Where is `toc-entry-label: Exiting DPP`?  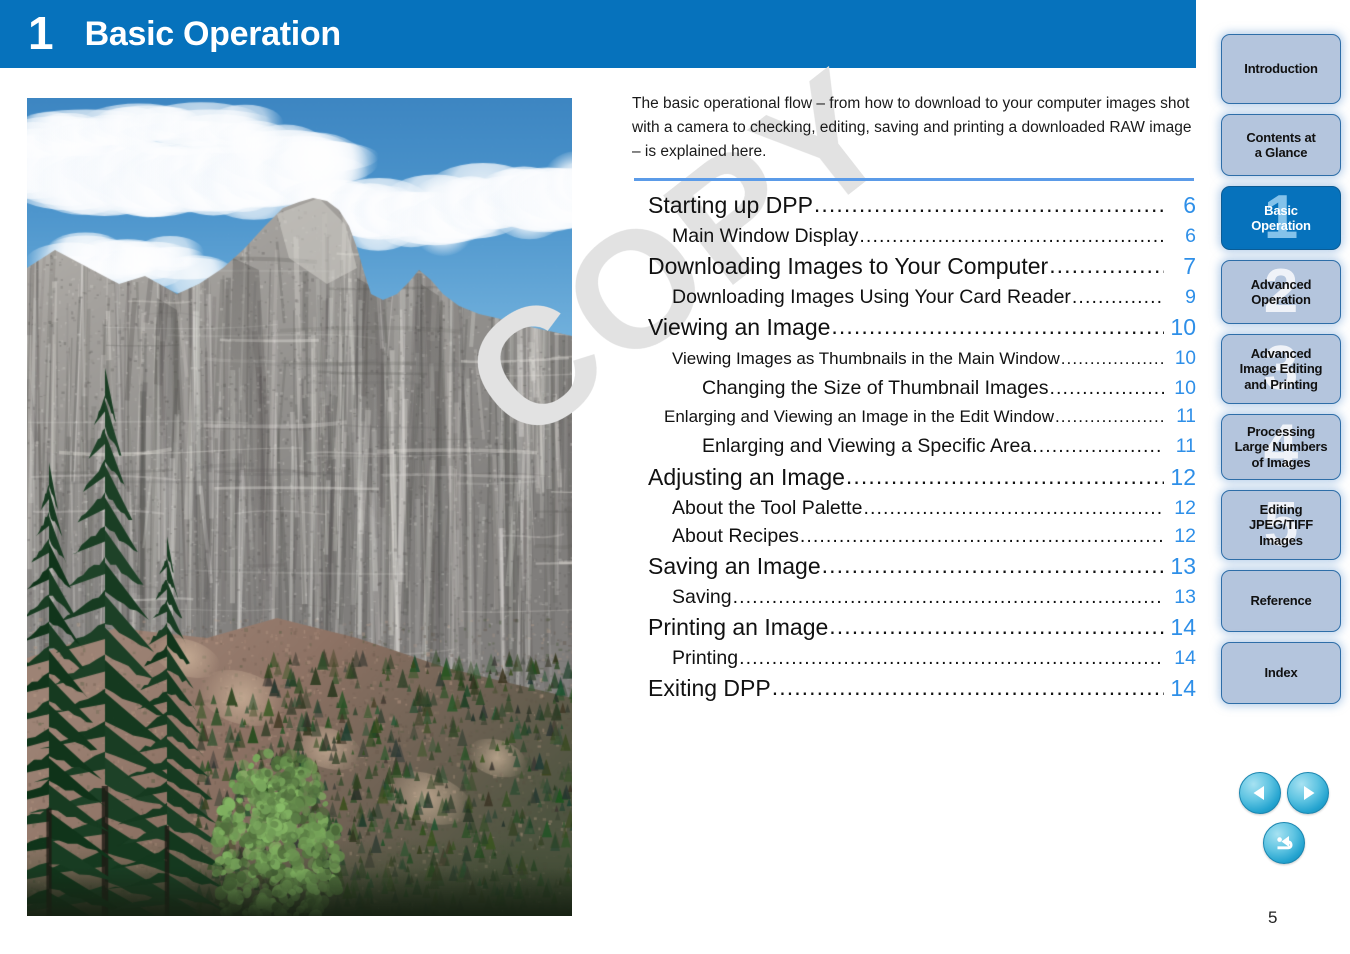
toc-entry-label: Exiting DPP is located at coordinates (709, 688).